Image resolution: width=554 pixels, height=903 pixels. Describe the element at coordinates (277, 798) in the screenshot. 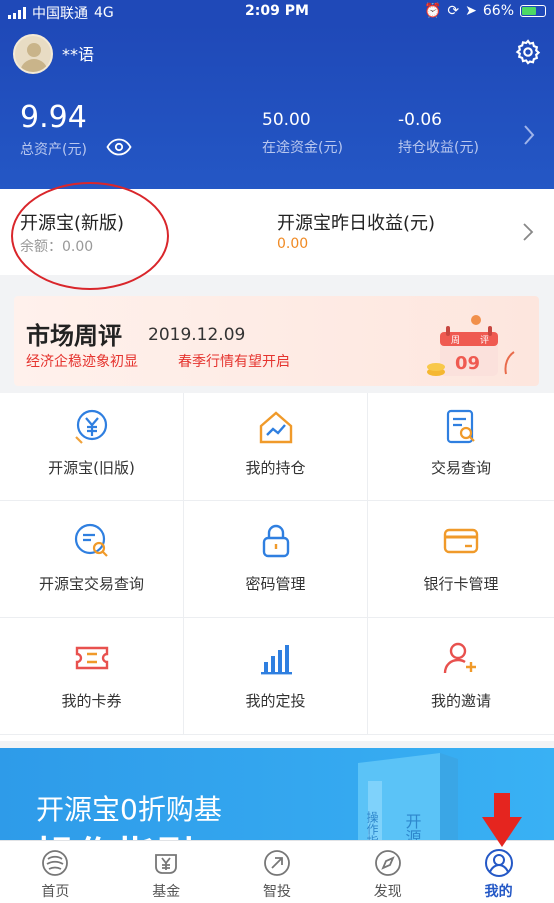

I see `promo-banner: 开源宝0折购基 操作指引 操作指 开源` at that location.